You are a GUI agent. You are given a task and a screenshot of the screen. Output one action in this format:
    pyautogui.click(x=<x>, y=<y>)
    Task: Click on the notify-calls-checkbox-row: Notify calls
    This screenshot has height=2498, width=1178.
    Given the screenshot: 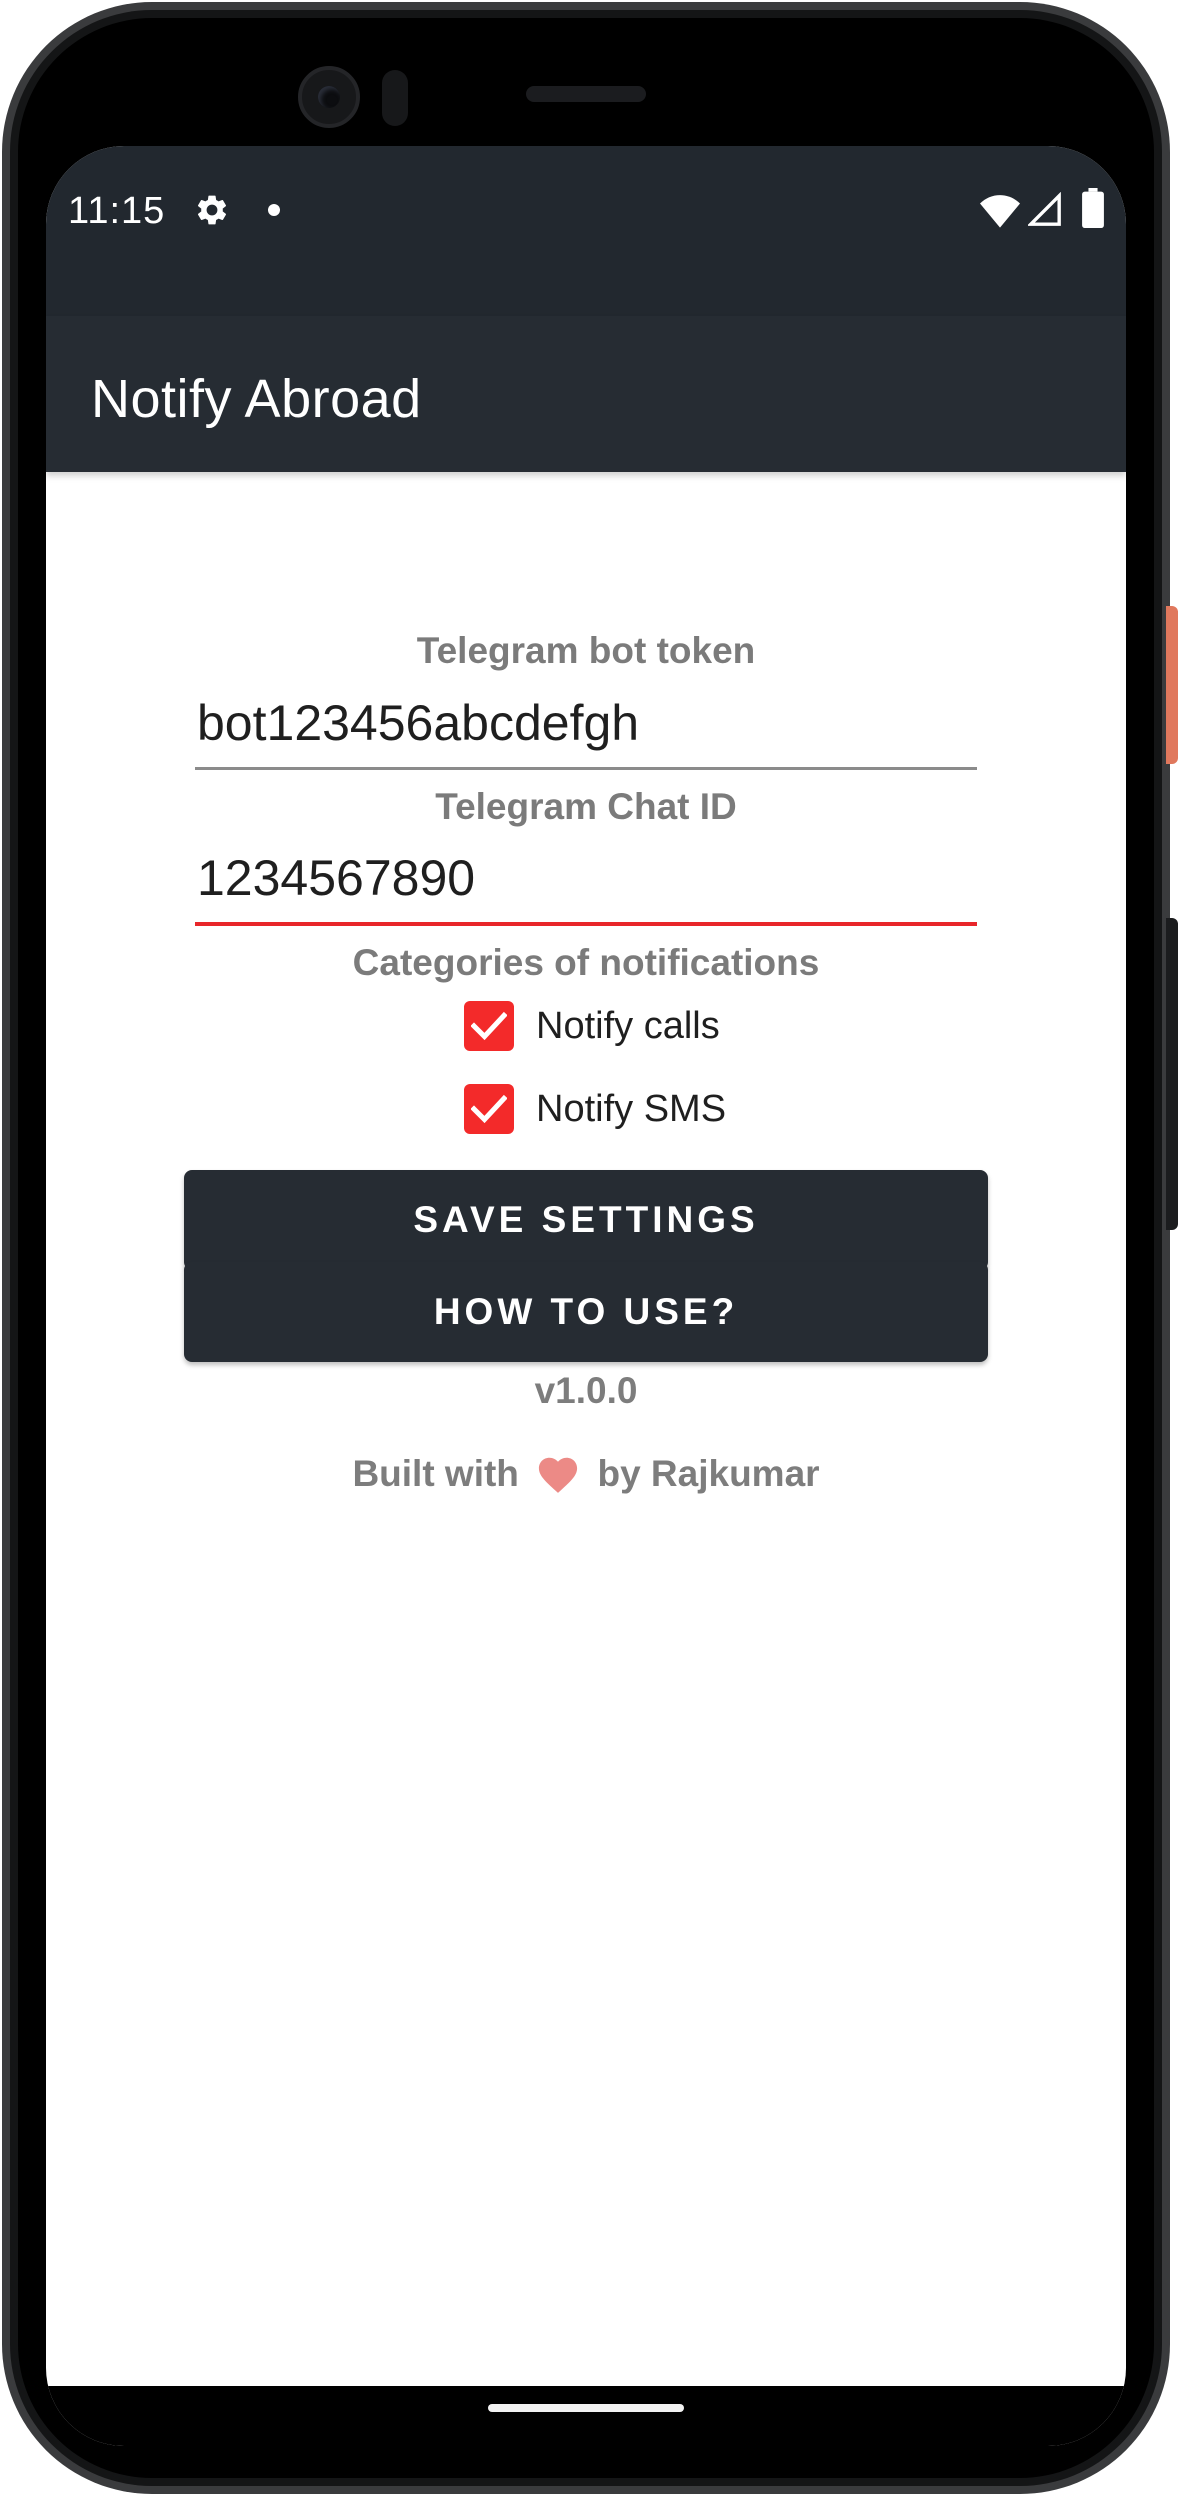 What is the action you would take?
    pyautogui.click(x=592, y=1026)
    